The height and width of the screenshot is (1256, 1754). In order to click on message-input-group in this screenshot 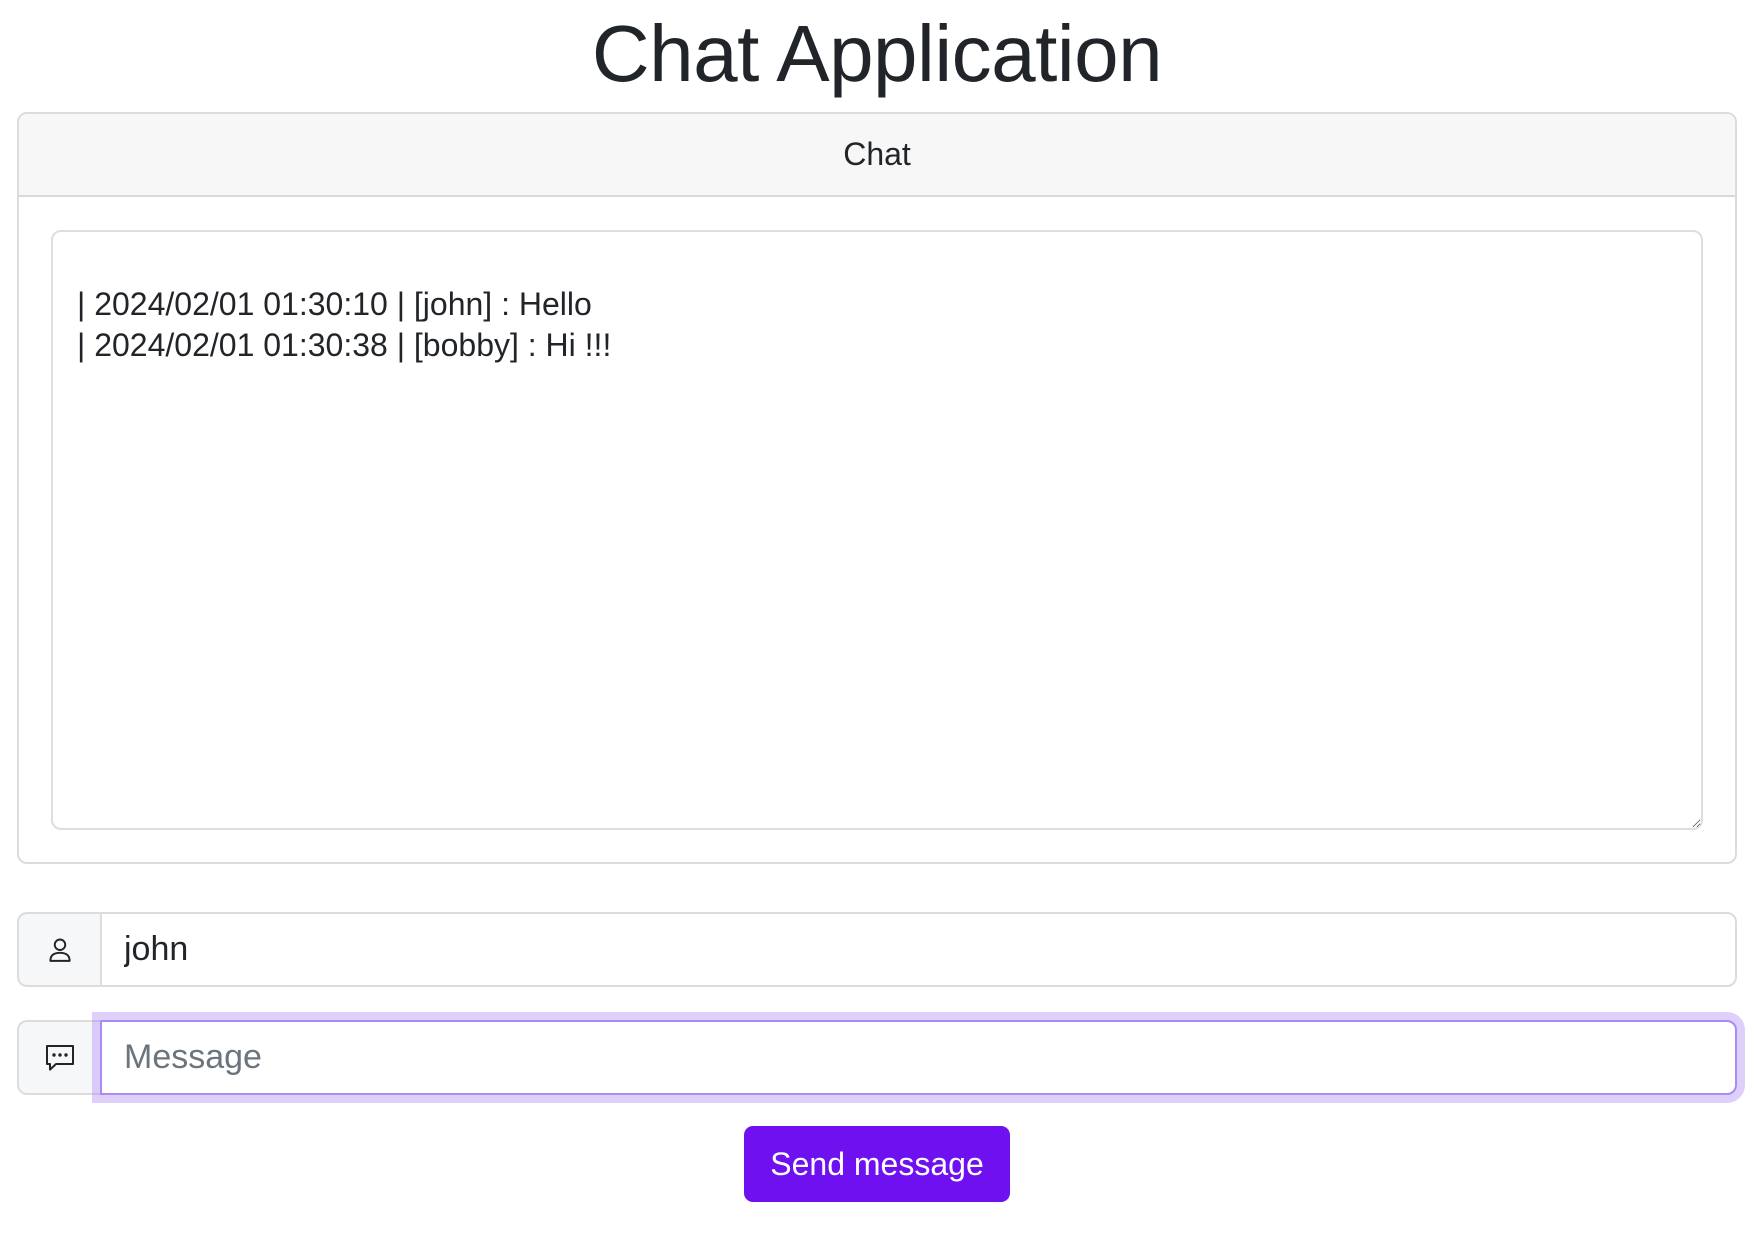, I will do `click(877, 1057)`.